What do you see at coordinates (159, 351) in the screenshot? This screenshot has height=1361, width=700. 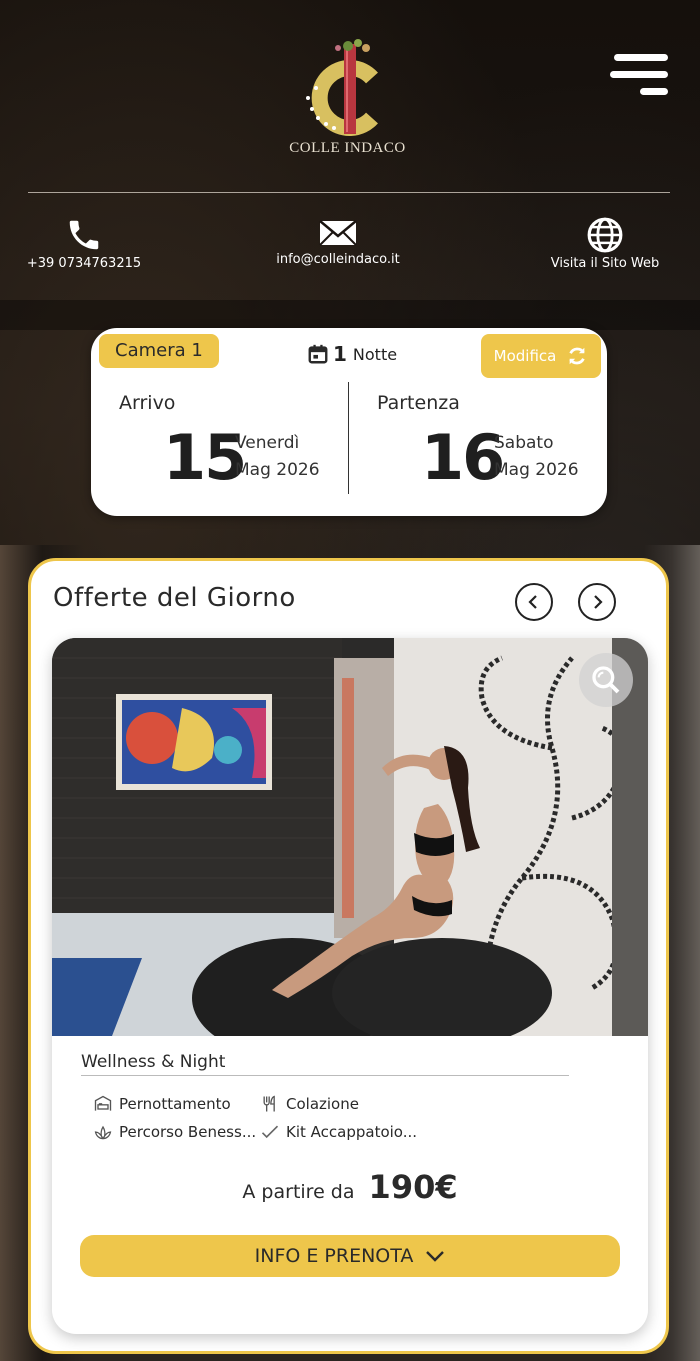 I see `room-badge: Camera 1` at bounding box center [159, 351].